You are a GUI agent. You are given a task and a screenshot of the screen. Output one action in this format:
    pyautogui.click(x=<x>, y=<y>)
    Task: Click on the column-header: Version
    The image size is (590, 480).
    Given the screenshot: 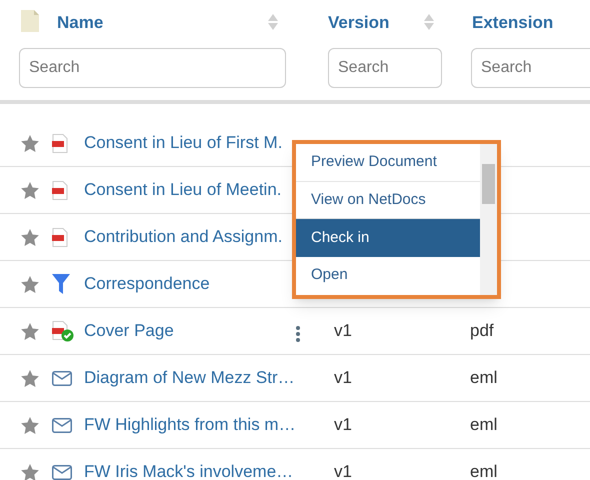 What is the action you would take?
    pyautogui.click(x=359, y=23)
    